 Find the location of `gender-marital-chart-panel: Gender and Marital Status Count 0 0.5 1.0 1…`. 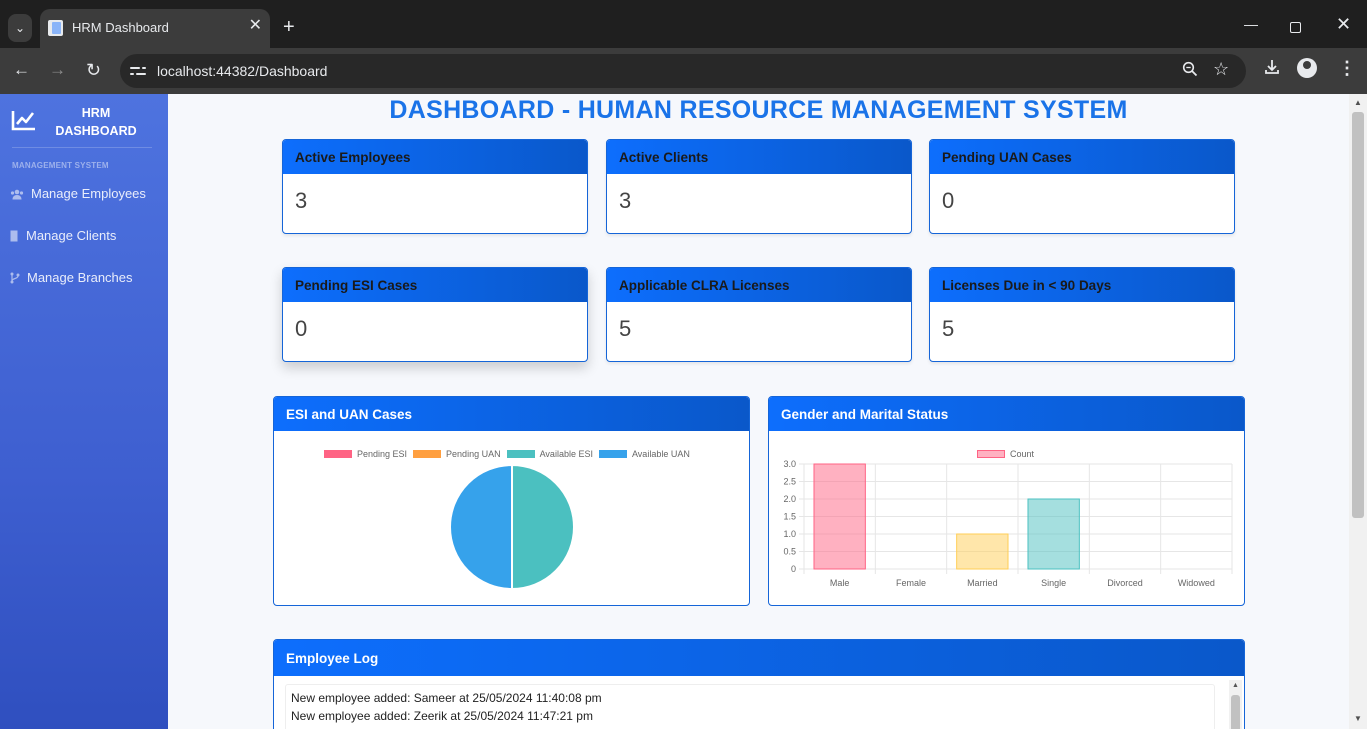

gender-marital-chart-panel: Gender and Marital Status Count 0 0.5 1.0 1… is located at coordinates (1006, 501).